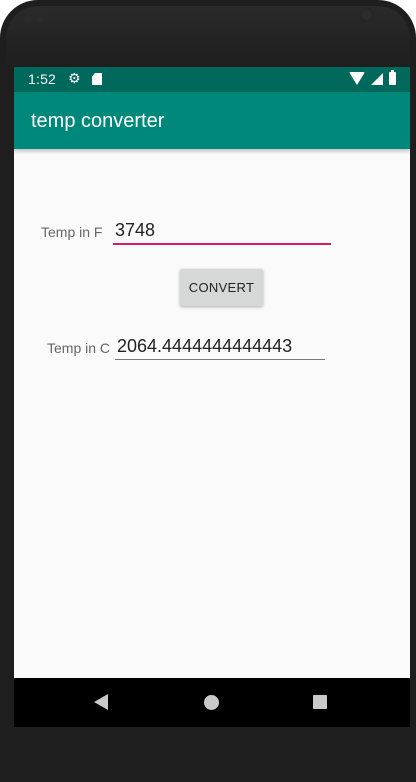 This screenshot has height=782, width=416. Describe the element at coordinates (97, 79) in the screenshot. I see `sd-card-icon` at that location.